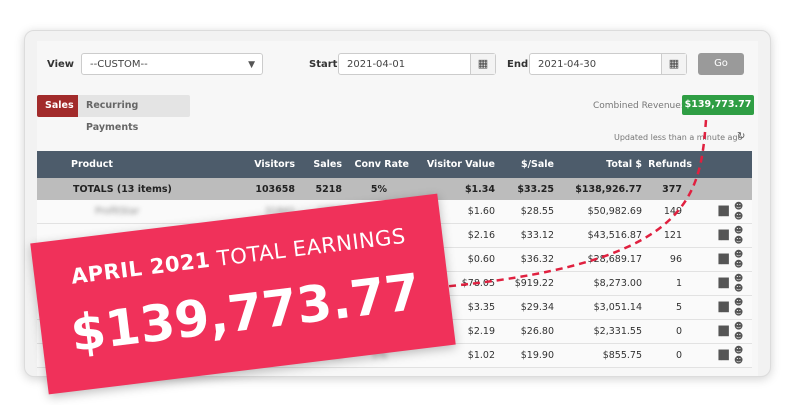 This screenshot has height=405, width=800. Describe the element at coordinates (140, 268) in the screenshot. I see `banner-title-month: APRIL 2021` at that location.